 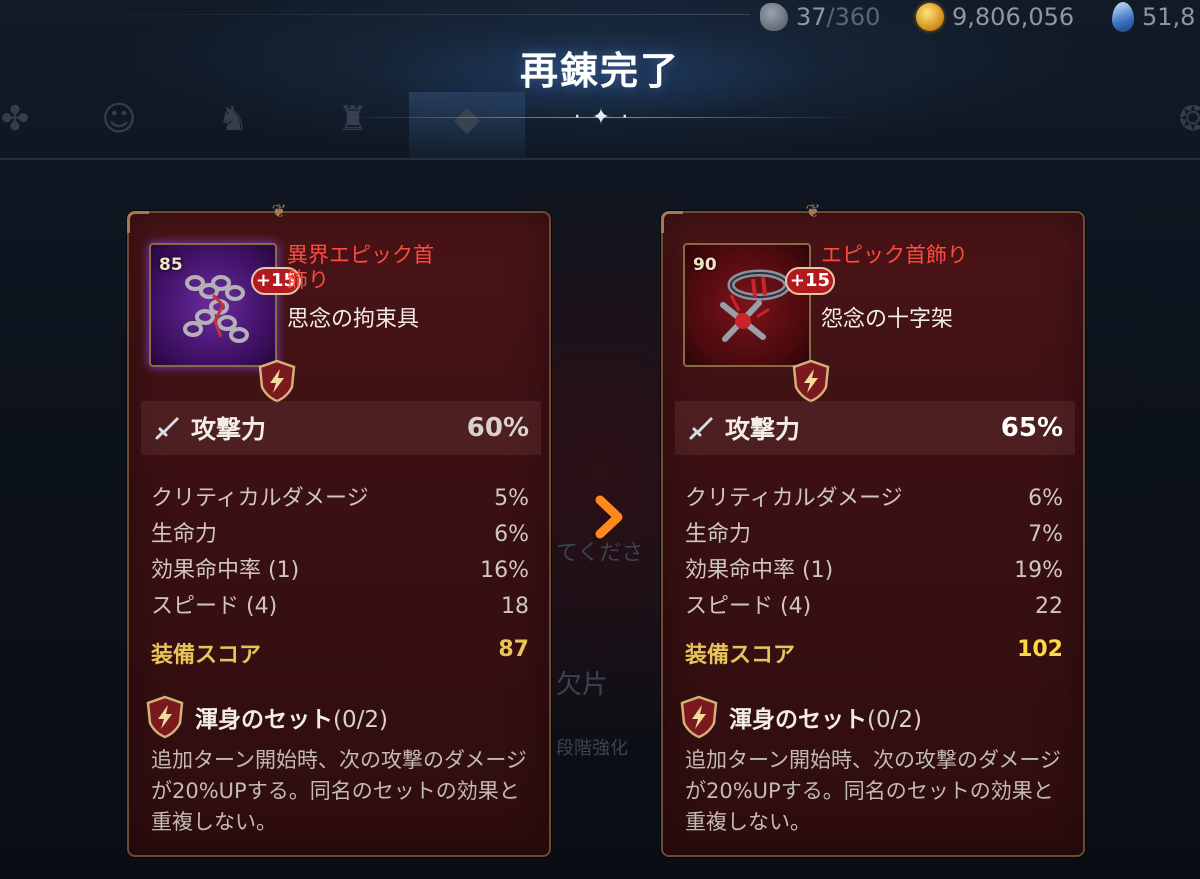 What do you see at coordinates (1123, 17) in the screenshot?
I see `crystal-icon` at bounding box center [1123, 17].